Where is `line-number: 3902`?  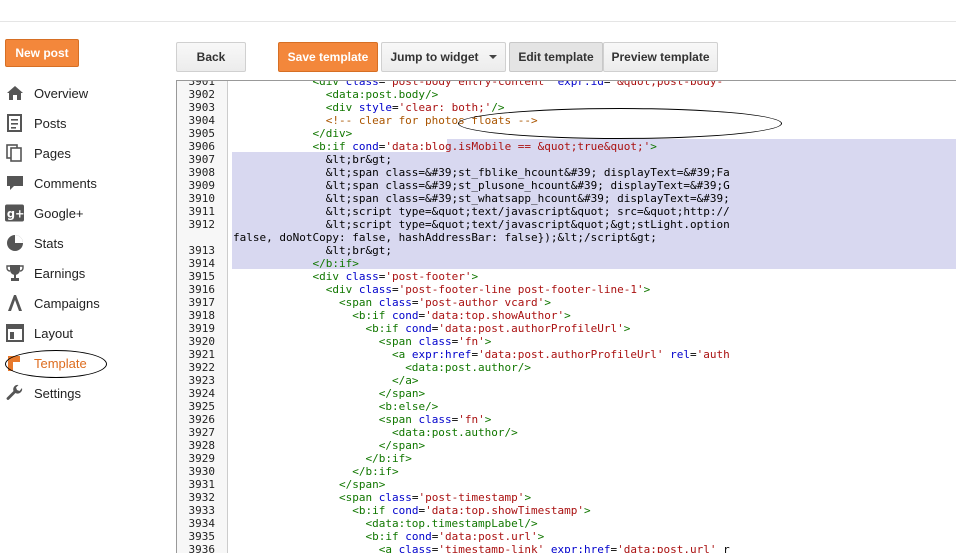 line-number: 3902 is located at coordinates (202, 94).